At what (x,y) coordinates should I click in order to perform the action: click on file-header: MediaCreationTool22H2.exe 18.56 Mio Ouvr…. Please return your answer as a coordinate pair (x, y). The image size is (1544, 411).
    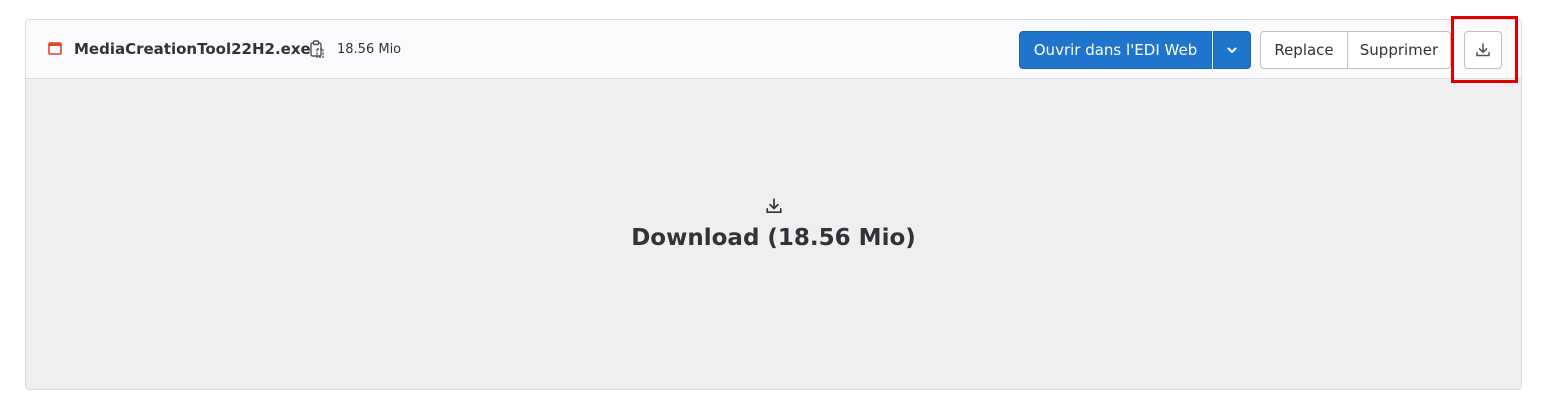
    Looking at the image, I should click on (773, 49).